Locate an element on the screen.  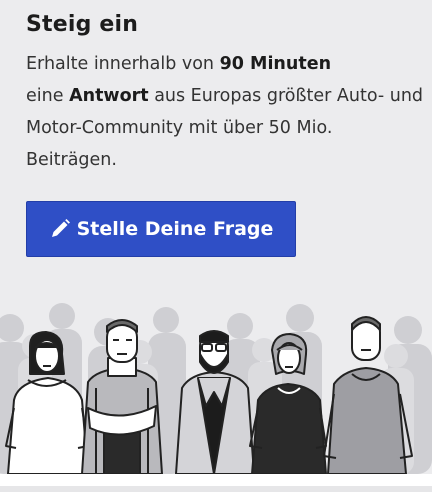
ask-question-button: Stelle Deine Frage is located at coordinates (161, 229).